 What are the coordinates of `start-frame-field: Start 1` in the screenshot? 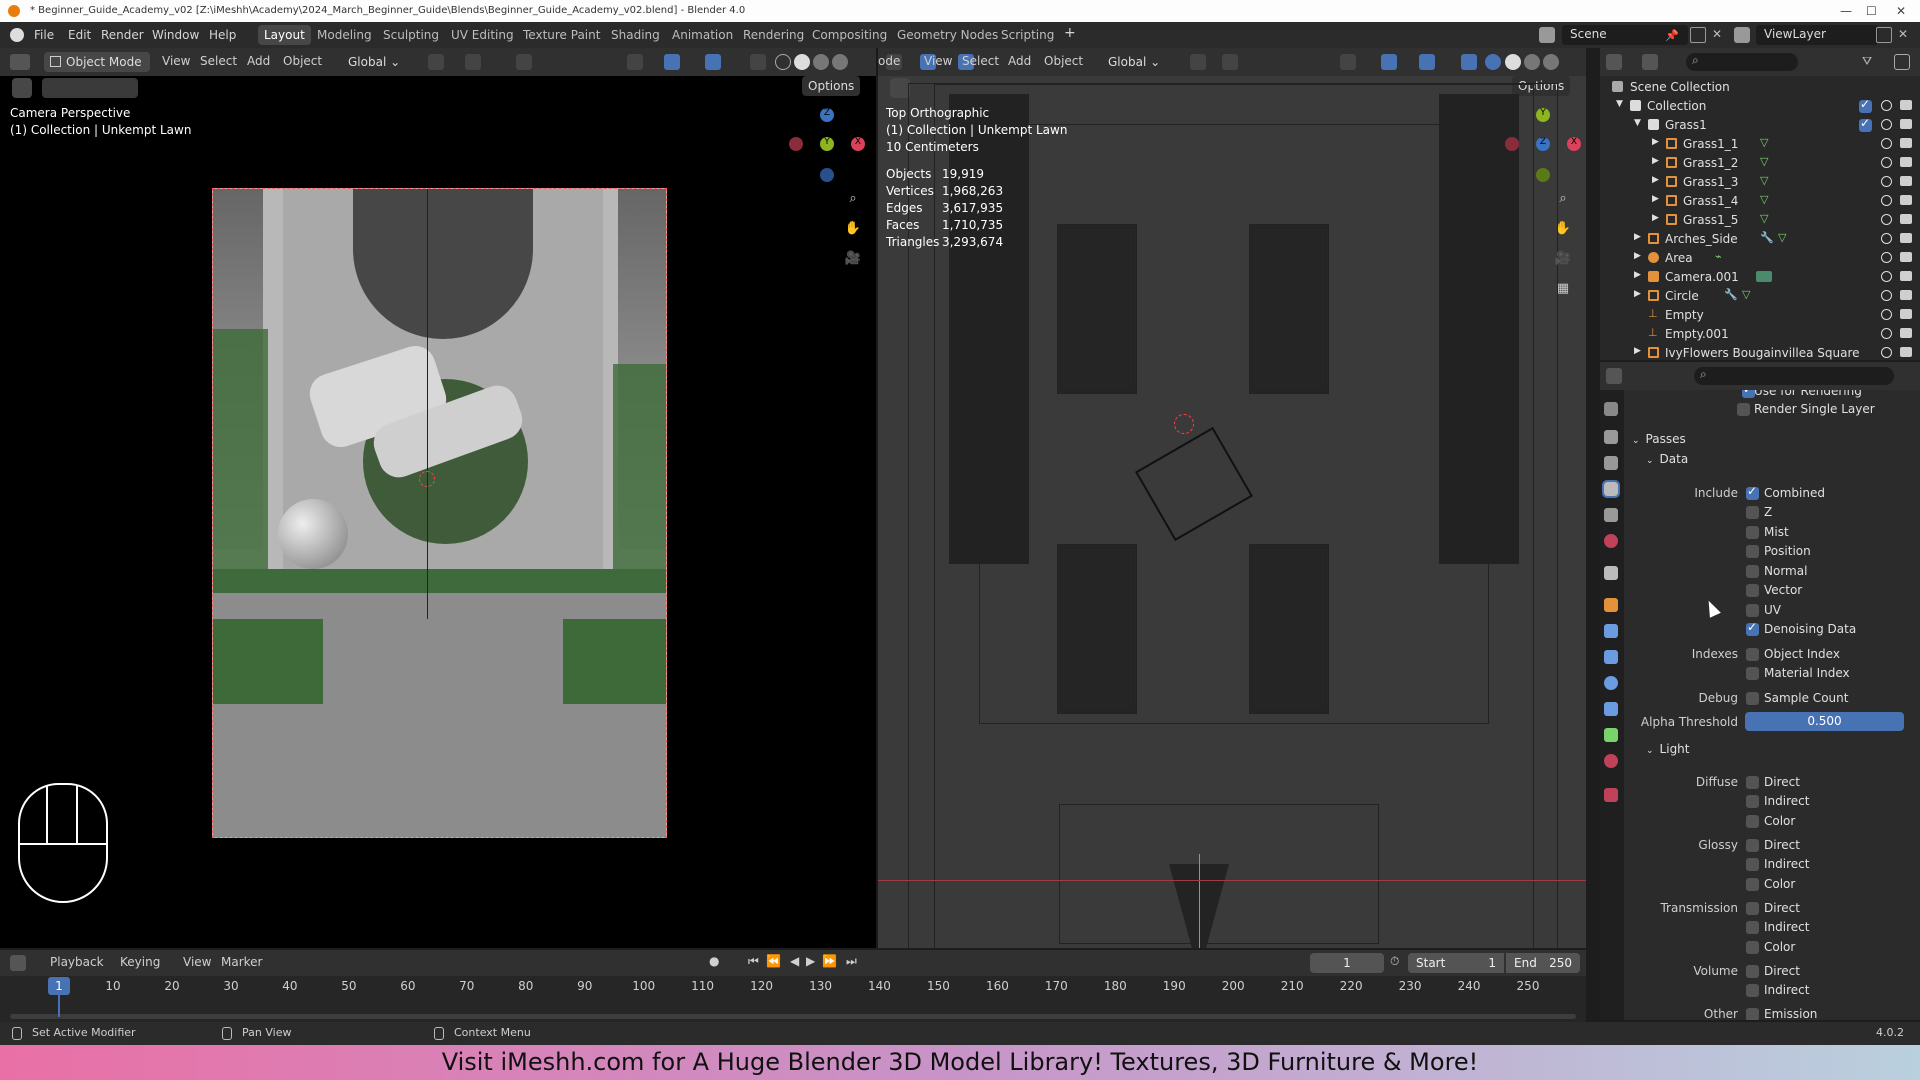 It's located at (1456, 963).